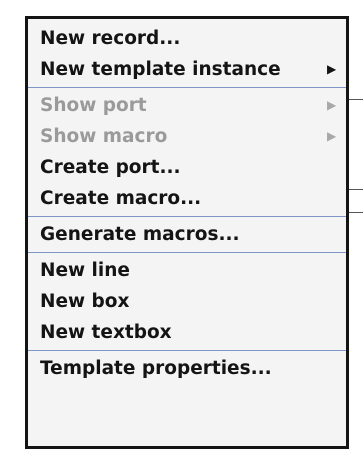 The height and width of the screenshot is (455, 363). What do you see at coordinates (187, 332) in the screenshot?
I see `menu-item-new-textbox: New textbox` at bounding box center [187, 332].